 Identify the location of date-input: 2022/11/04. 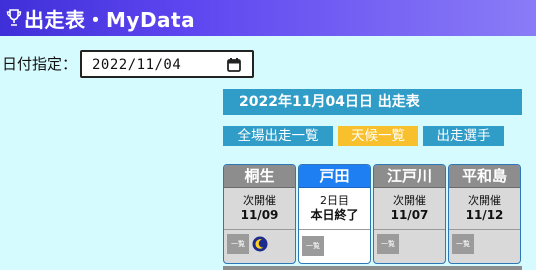
(167, 64).